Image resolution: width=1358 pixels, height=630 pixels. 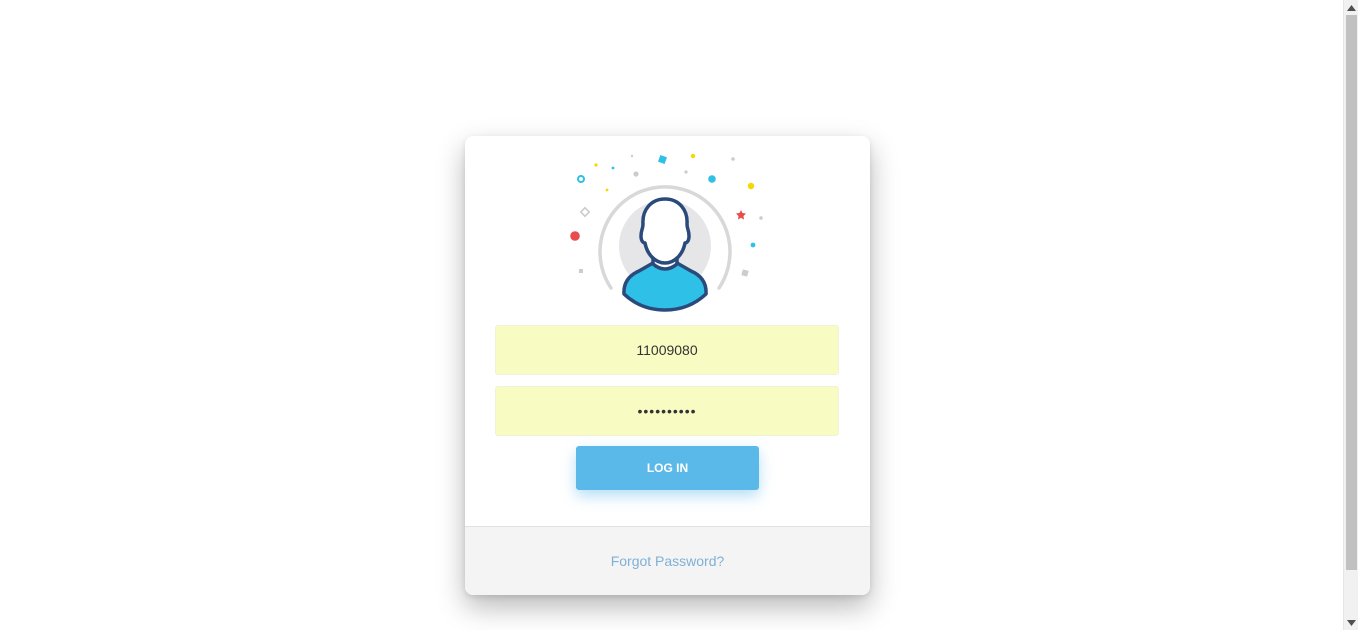 What do you see at coordinates (1351, 7) in the screenshot?
I see `scroll-up-icon` at bounding box center [1351, 7].